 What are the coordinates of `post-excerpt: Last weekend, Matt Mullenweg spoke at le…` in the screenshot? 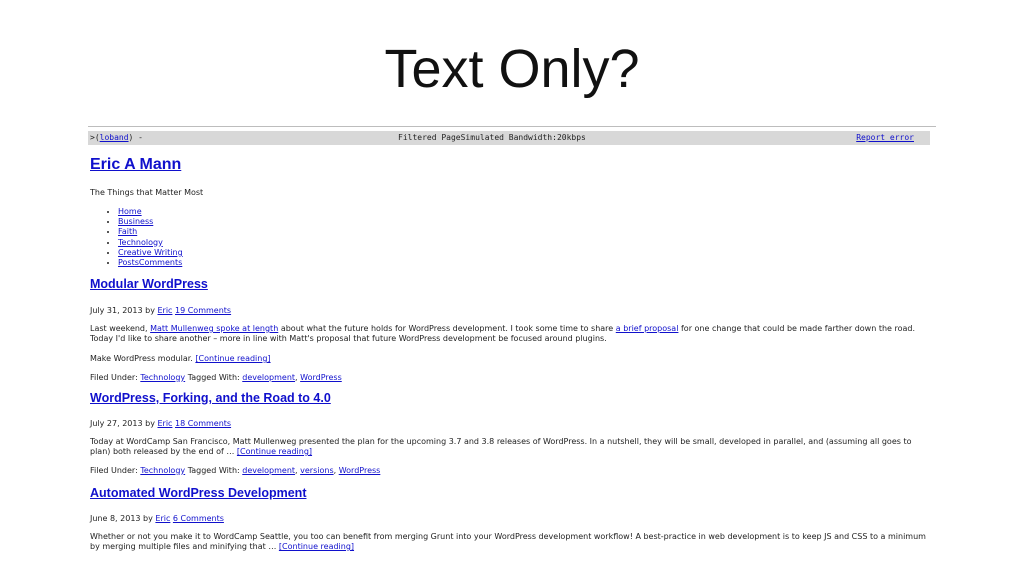 It's located at (510, 334).